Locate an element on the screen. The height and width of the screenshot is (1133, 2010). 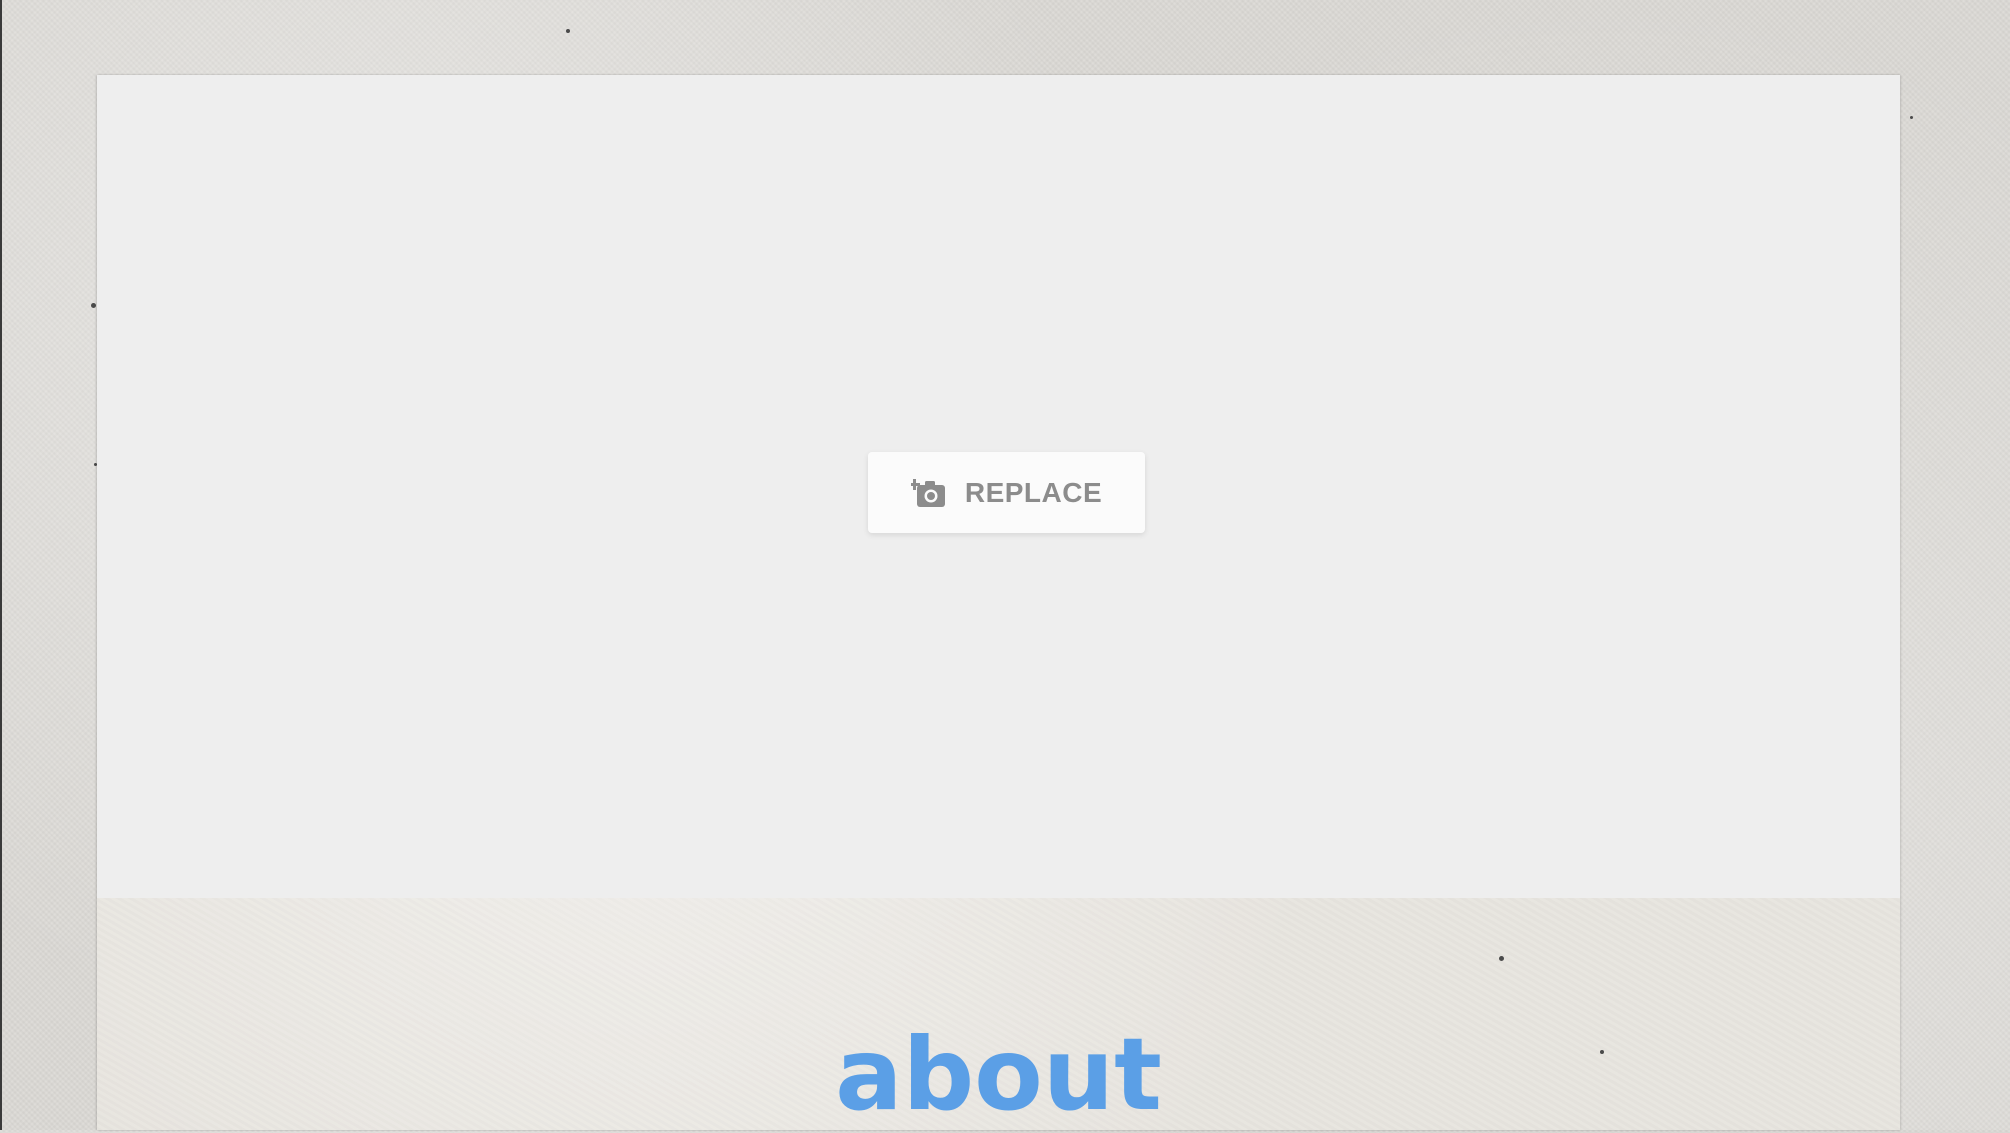
add-photo-camera-icon is located at coordinates (927, 493).